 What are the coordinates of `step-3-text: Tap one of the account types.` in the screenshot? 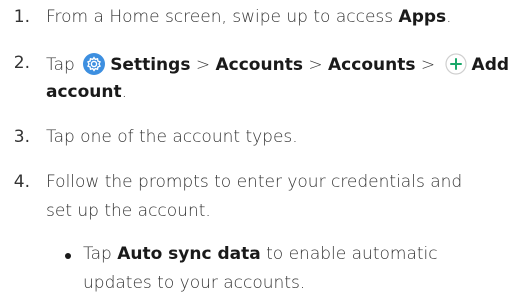 It's located at (172, 137).